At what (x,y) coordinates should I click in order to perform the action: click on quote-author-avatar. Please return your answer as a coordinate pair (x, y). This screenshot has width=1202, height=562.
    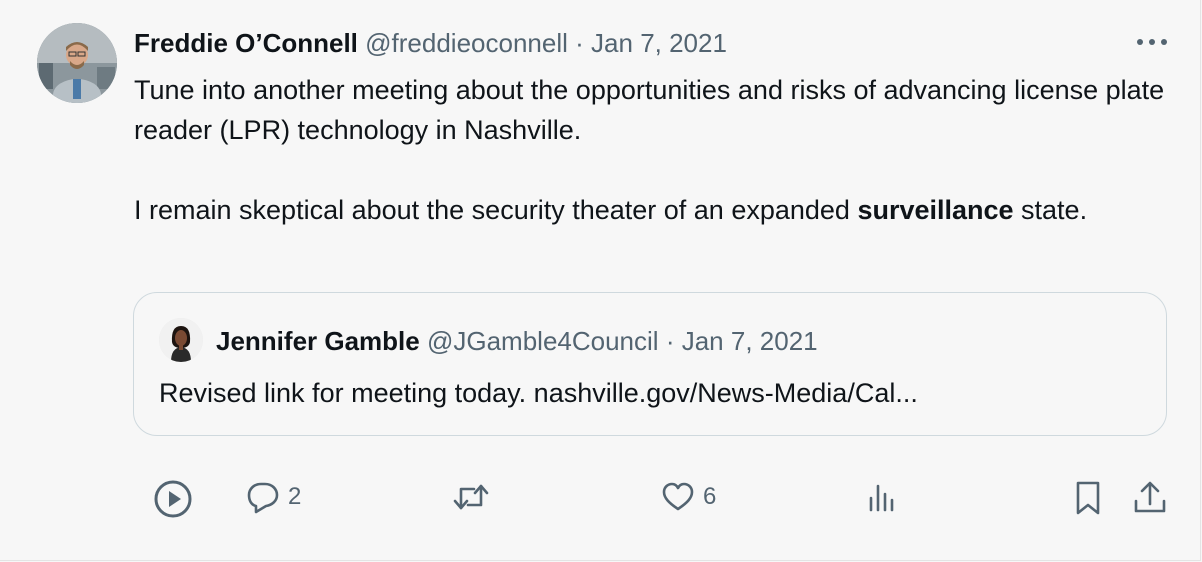
    Looking at the image, I should click on (181, 340).